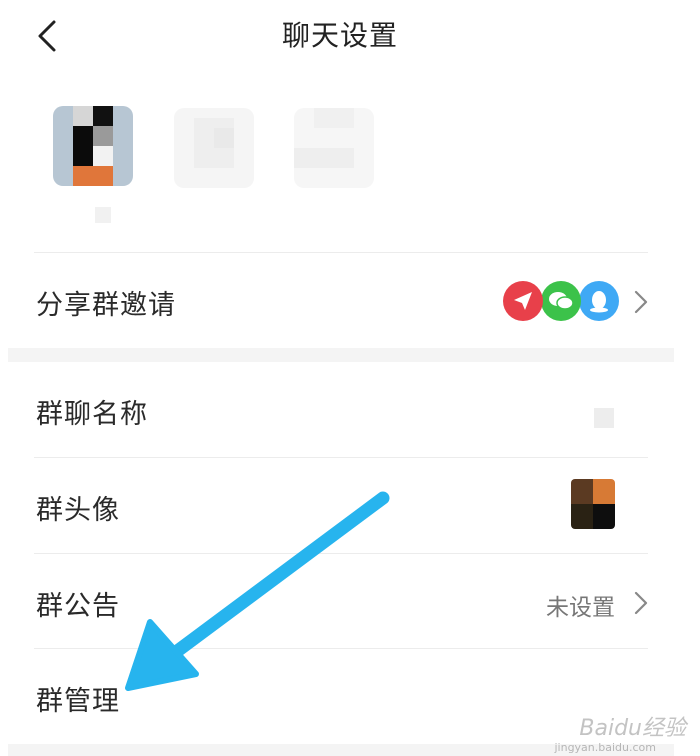 This screenshot has width=700, height=756. Describe the element at coordinates (340, 696) in the screenshot. I see `group-management-row: 群管理` at that location.